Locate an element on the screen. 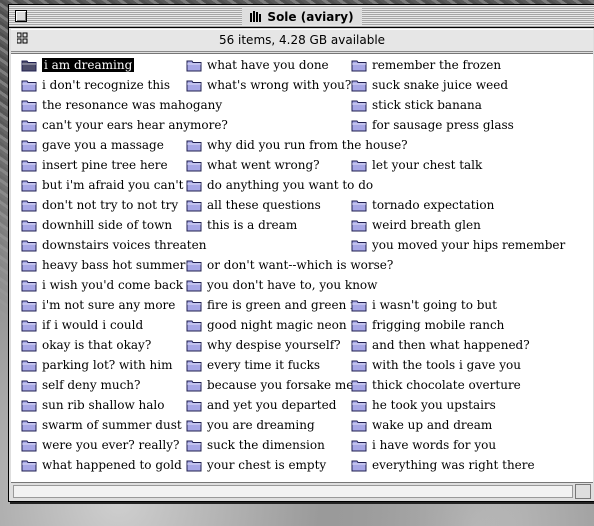 The image size is (594, 526). folder-item: can't your ears hear anymore? is located at coordinates (124, 125).